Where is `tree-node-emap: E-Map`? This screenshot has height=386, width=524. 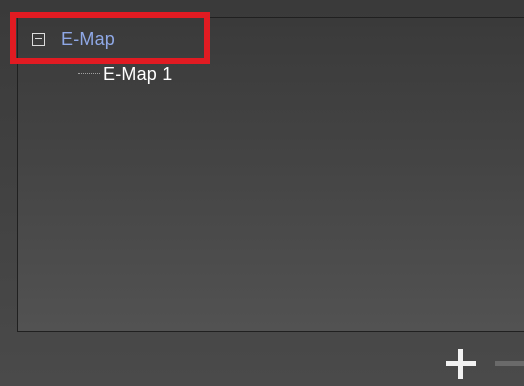
tree-node-emap: E-Map is located at coordinates (73, 39).